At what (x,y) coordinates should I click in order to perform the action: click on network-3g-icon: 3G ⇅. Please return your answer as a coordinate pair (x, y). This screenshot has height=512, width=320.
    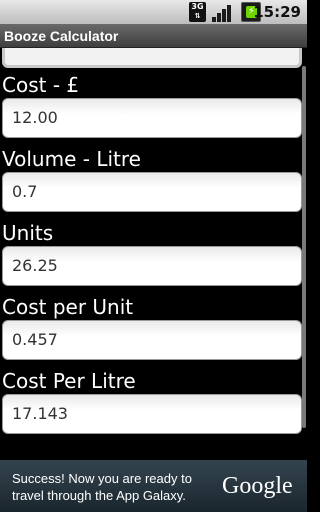
    Looking at the image, I should click on (197, 12).